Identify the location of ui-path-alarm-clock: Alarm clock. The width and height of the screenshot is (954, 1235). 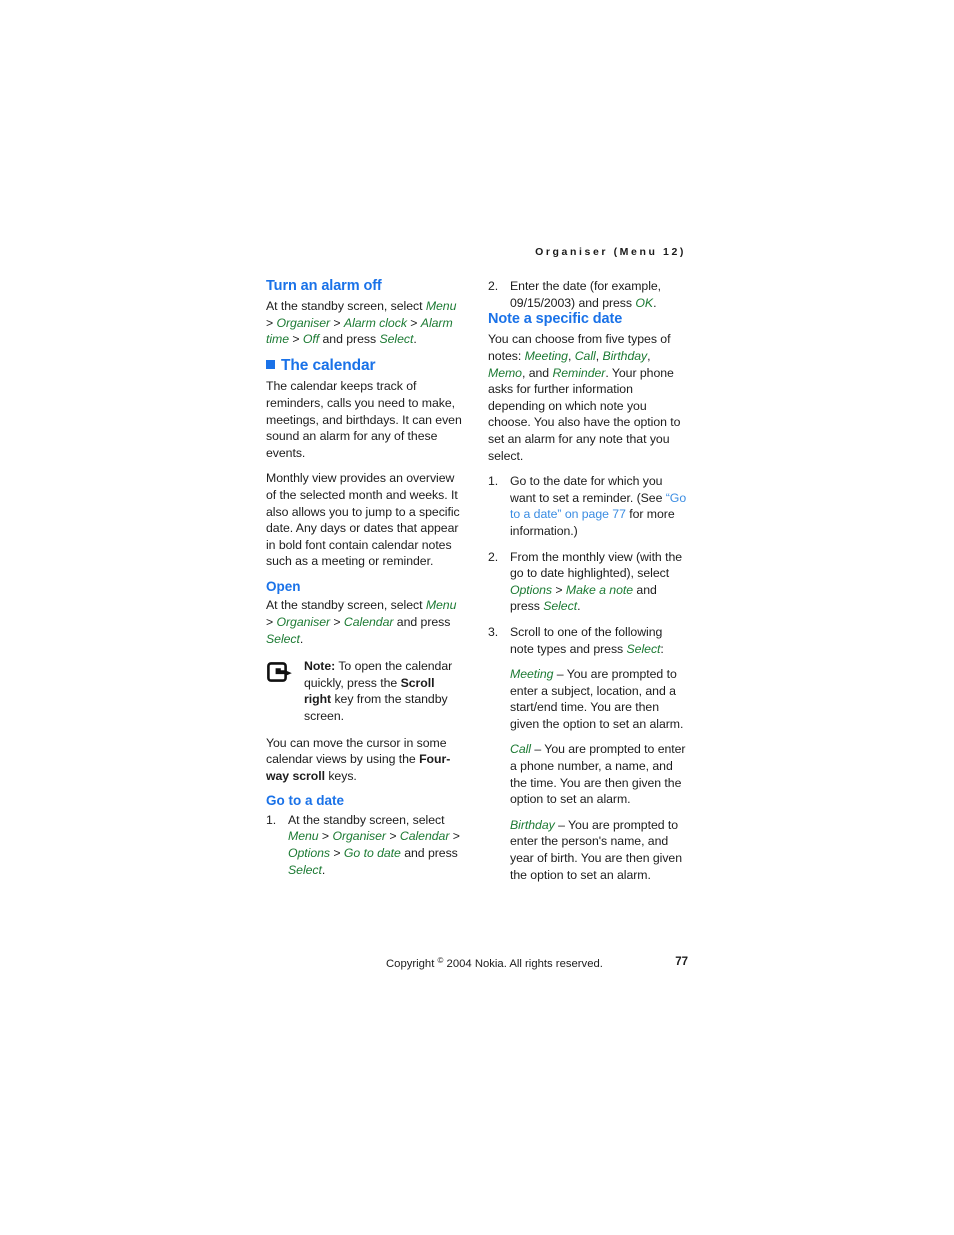
(375, 322).